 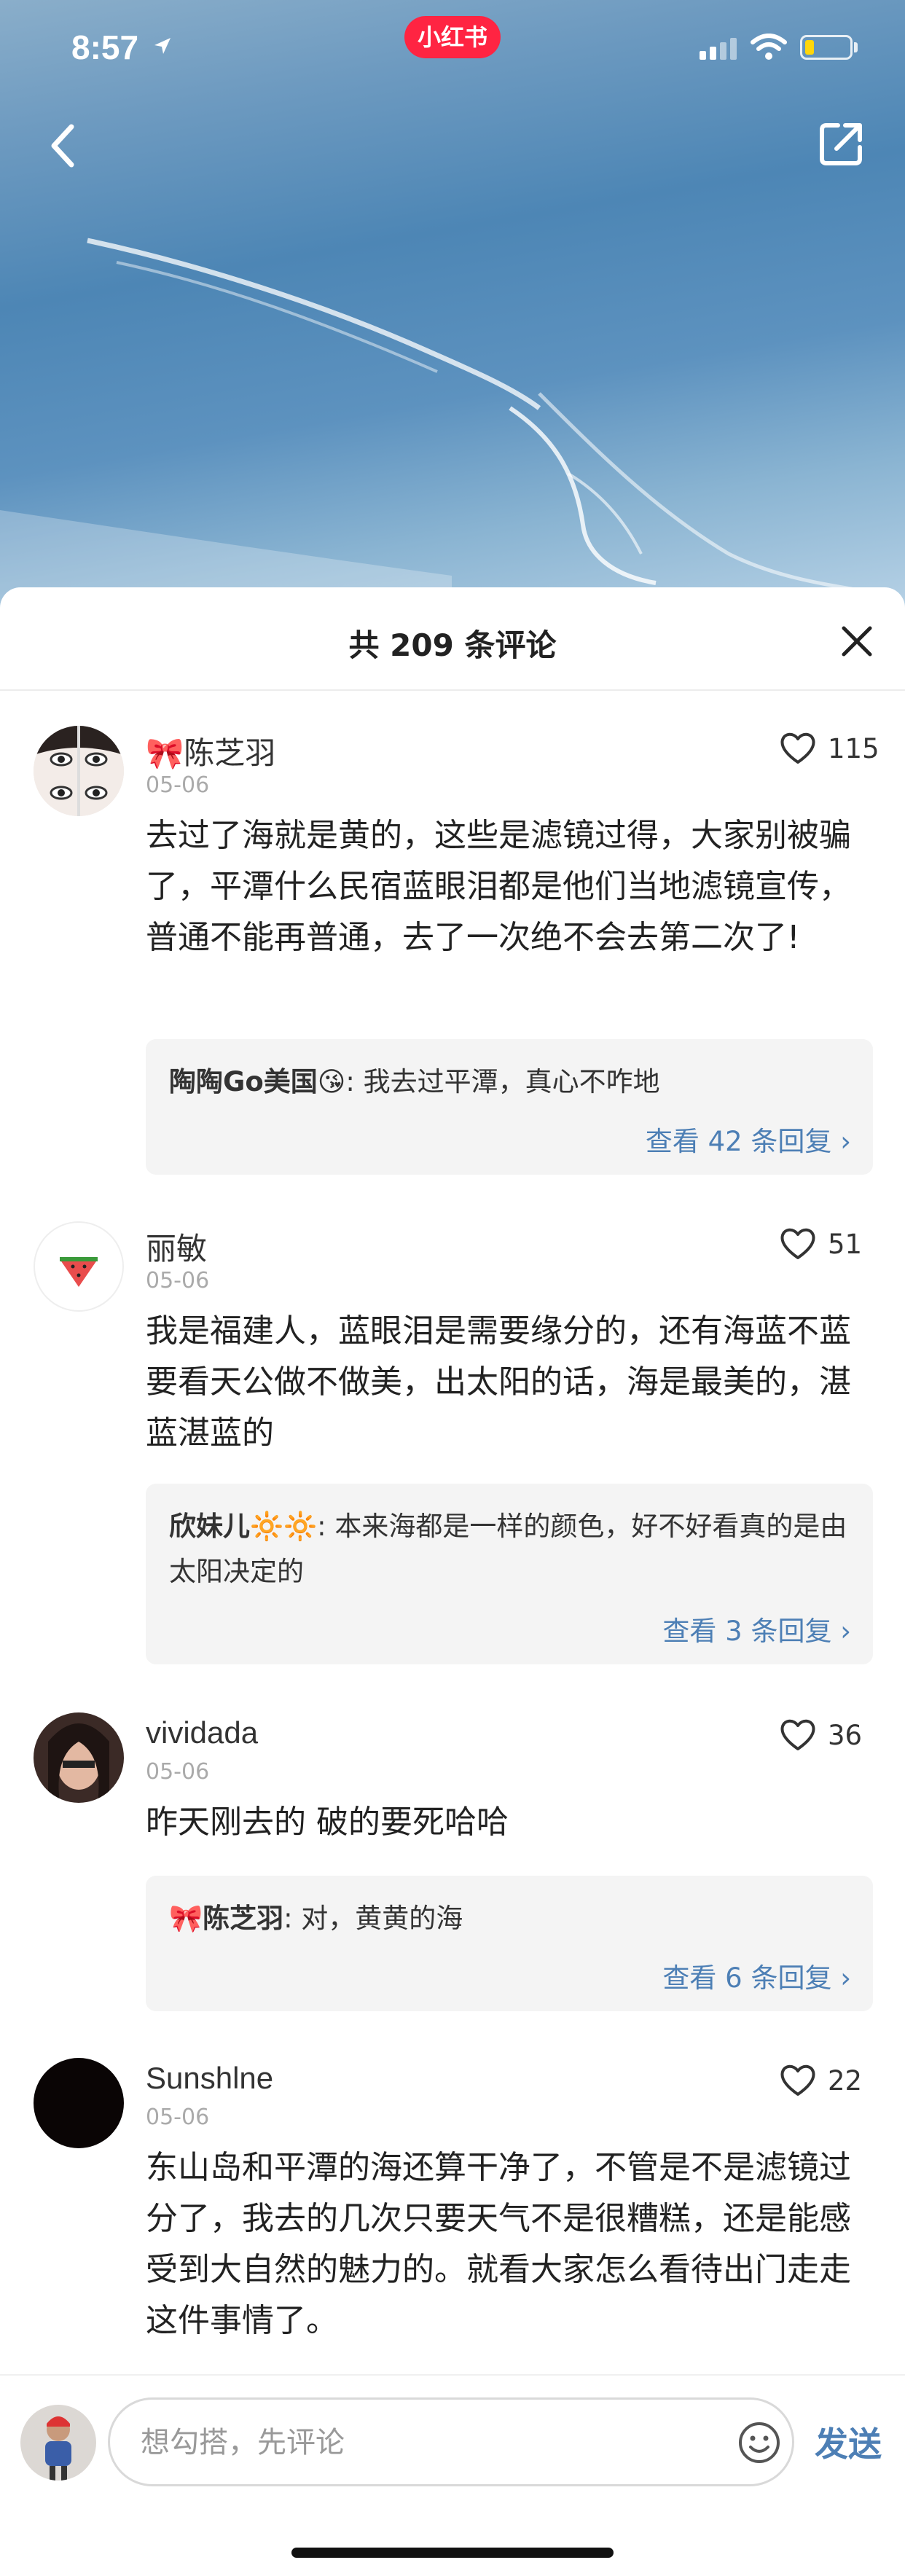 I want to click on share-icon, so click(x=841, y=143).